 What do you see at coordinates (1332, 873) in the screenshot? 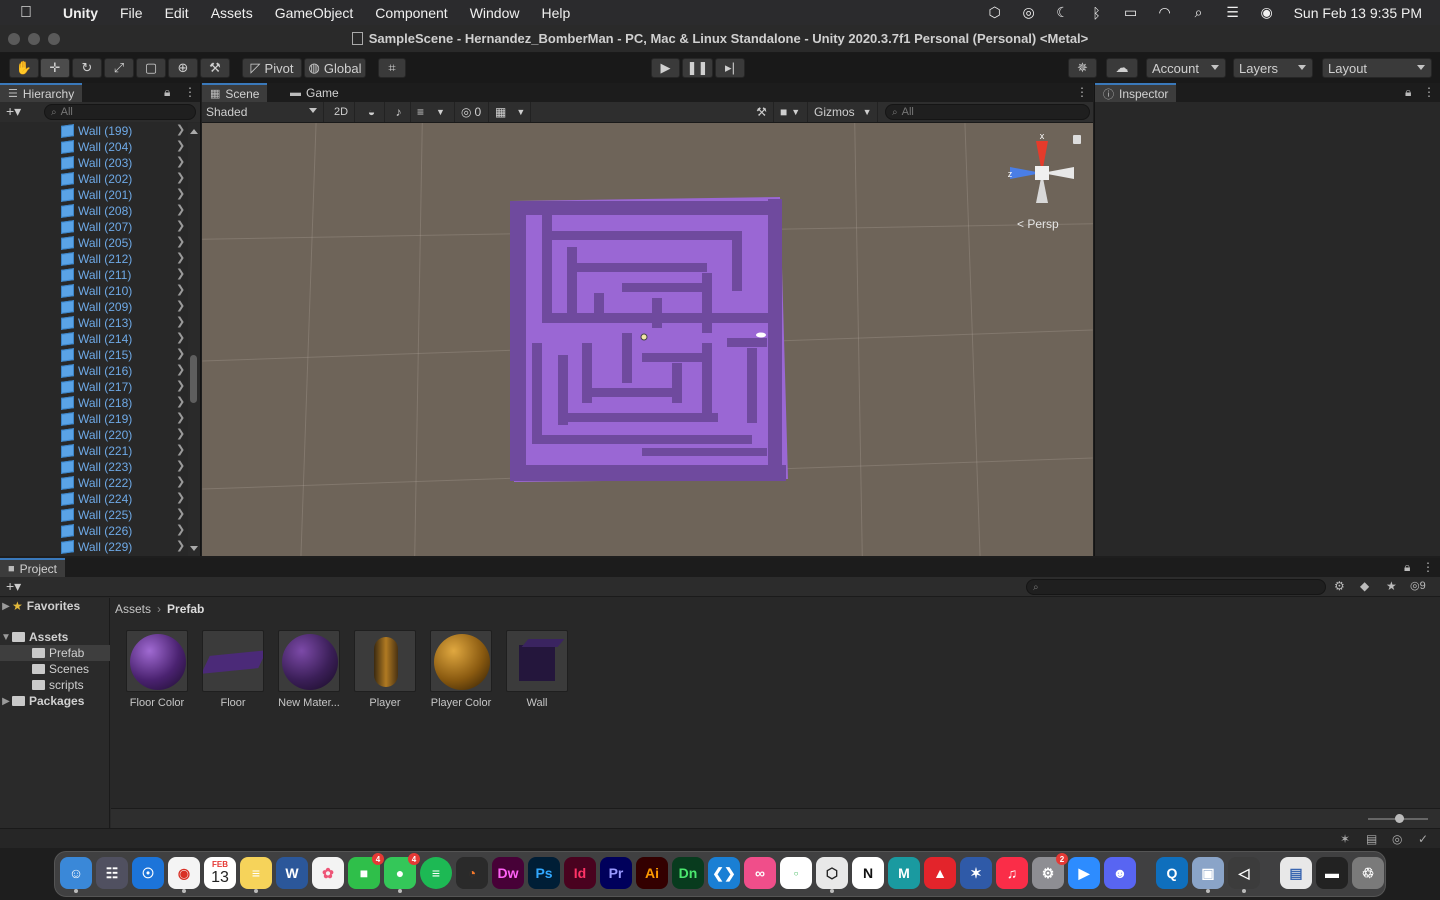
I see `downloads-stack-icon: ▬` at bounding box center [1332, 873].